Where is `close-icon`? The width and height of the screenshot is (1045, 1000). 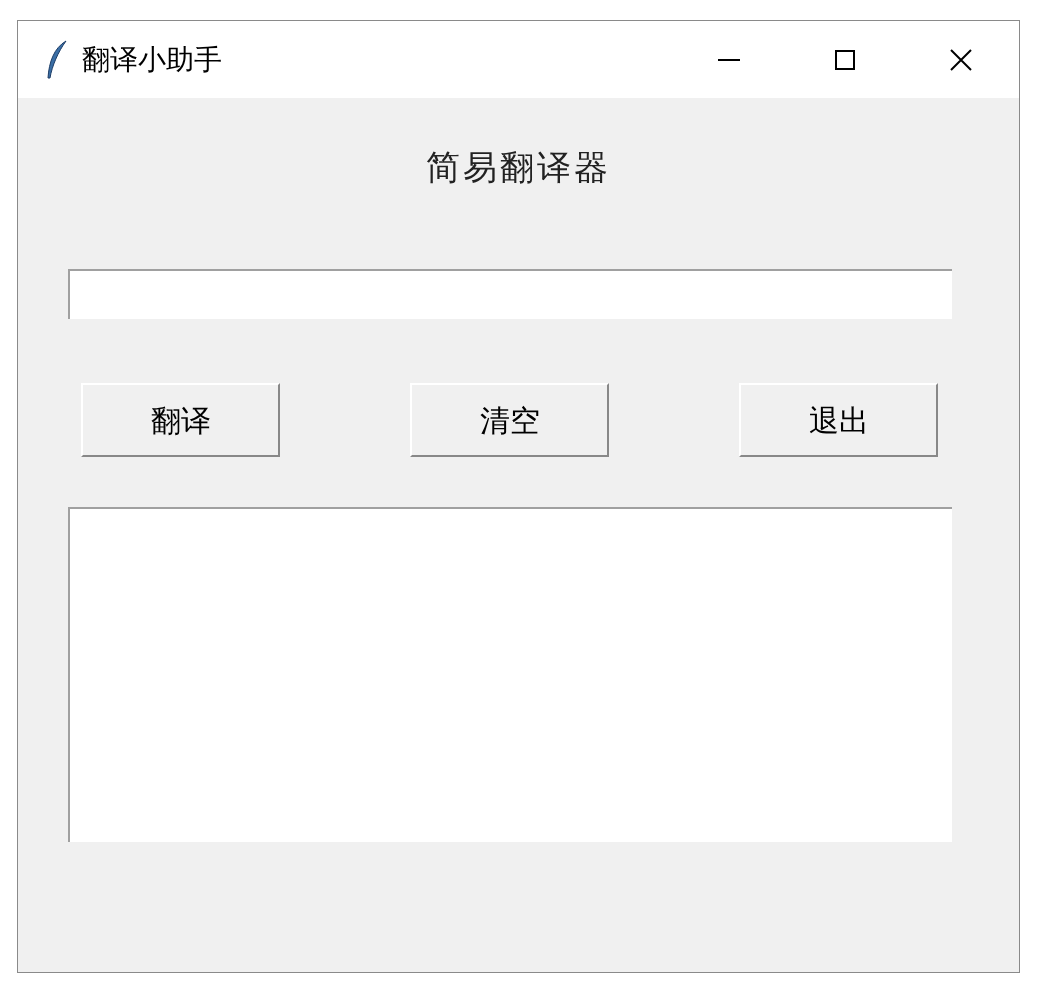 close-icon is located at coordinates (961, 59).